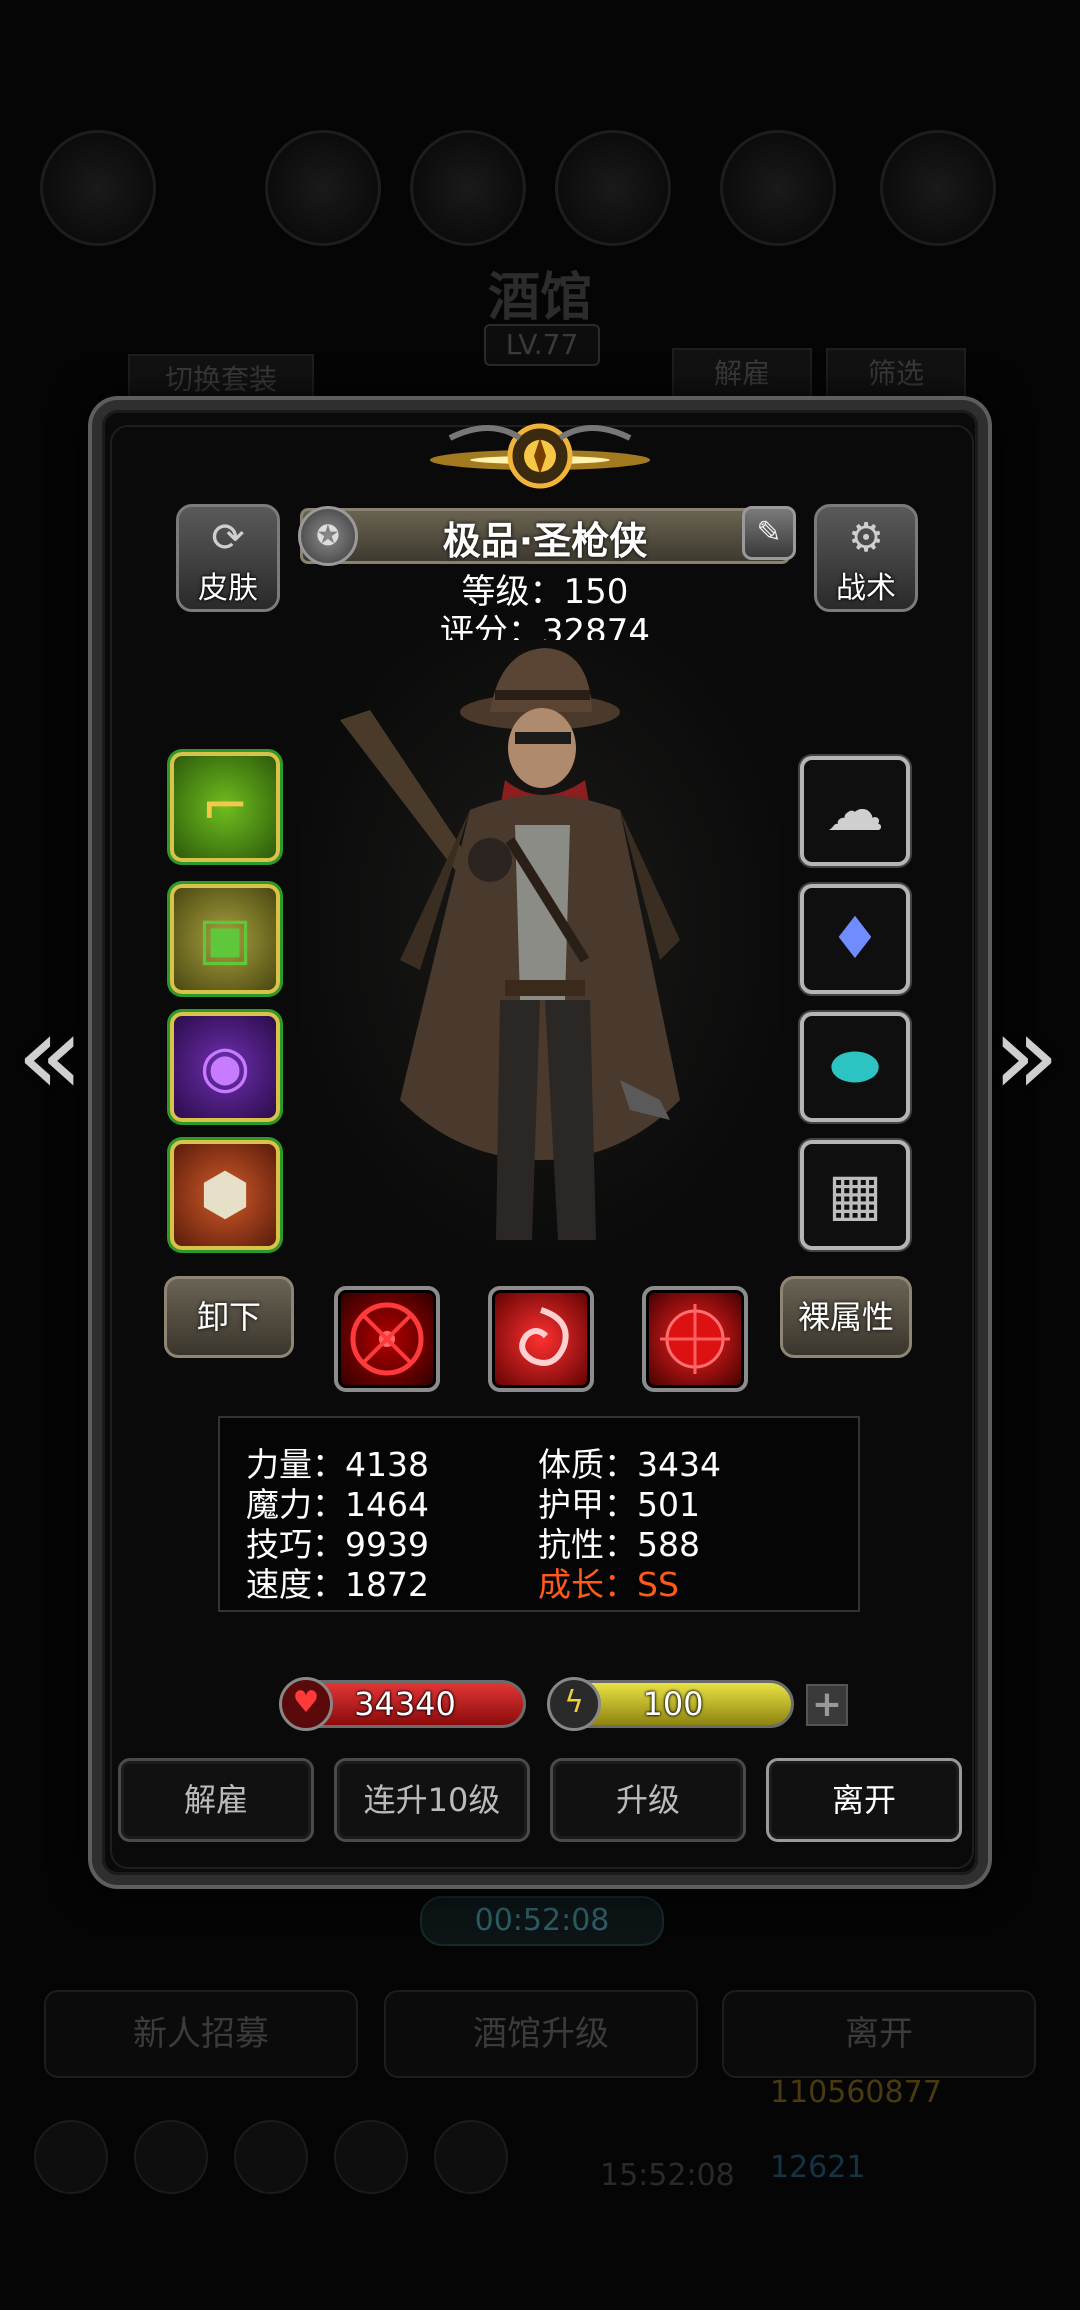  What do you see at coordinates (328, 536) in the screenshot?
I see `medal-icon: ✪` at bounding box center [328, 536].